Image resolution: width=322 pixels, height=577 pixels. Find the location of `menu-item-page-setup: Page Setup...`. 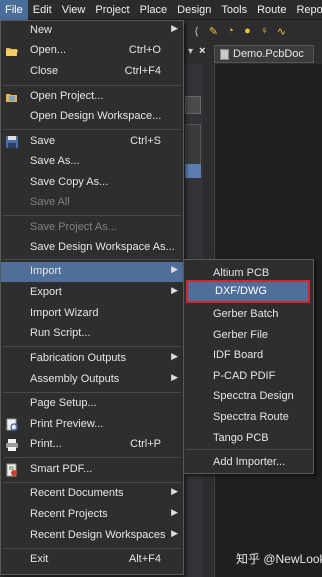

menu-item-page-setup: Page Setup... is located at coordinates (92, 404).